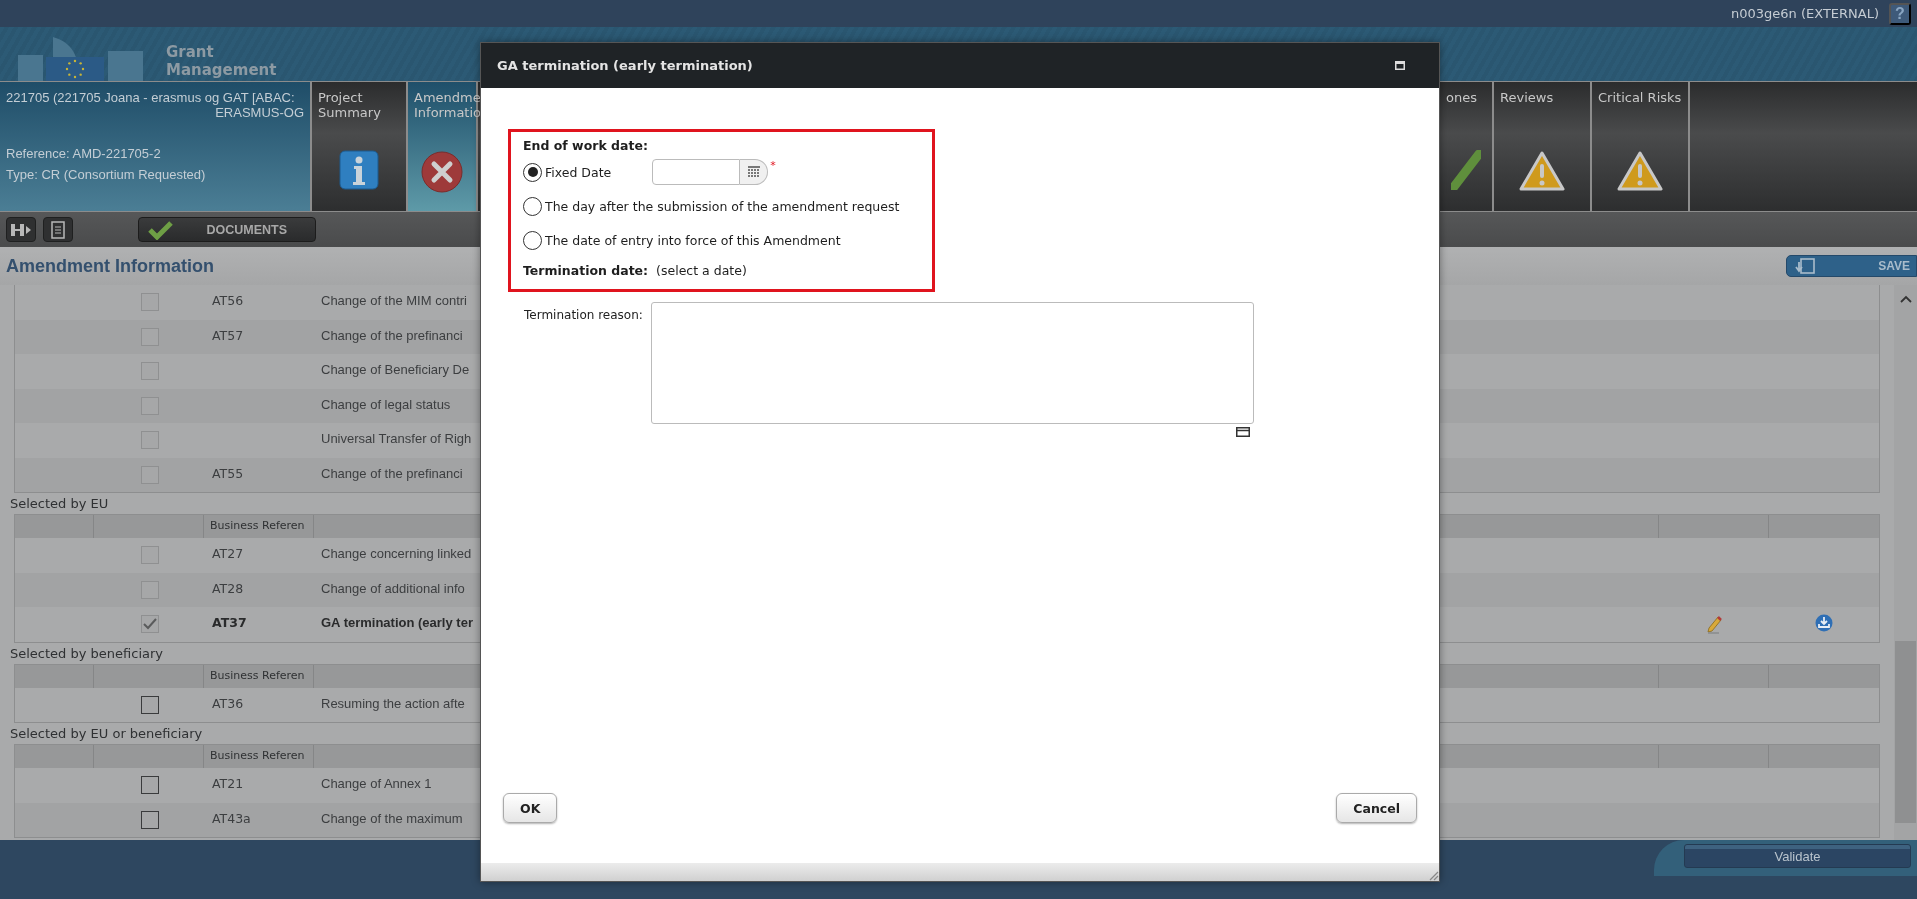 The height and width of the screenshot is (899, 1917). What do you see at coordinates (396, 438) in the screenshot?
I see `description-cell: Universal Transfer of Righ` at bounding box center [396, 438].